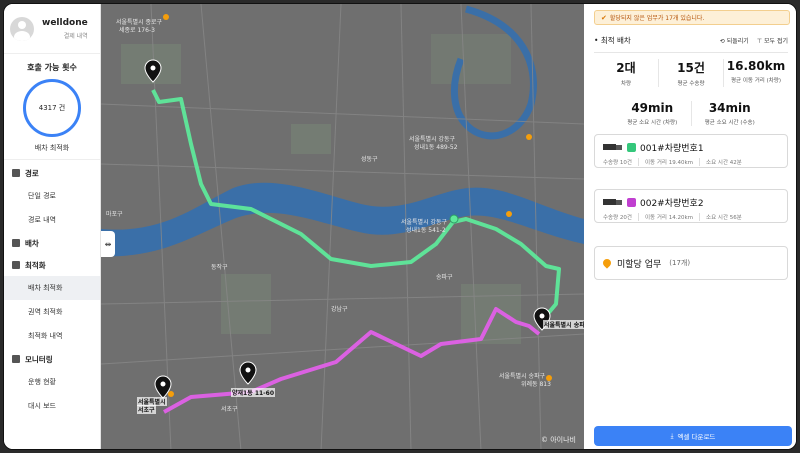 The width and height of the screenshot is (800, 453). I want to click on payment-history-link: 결제 내역, so click(65, 35).